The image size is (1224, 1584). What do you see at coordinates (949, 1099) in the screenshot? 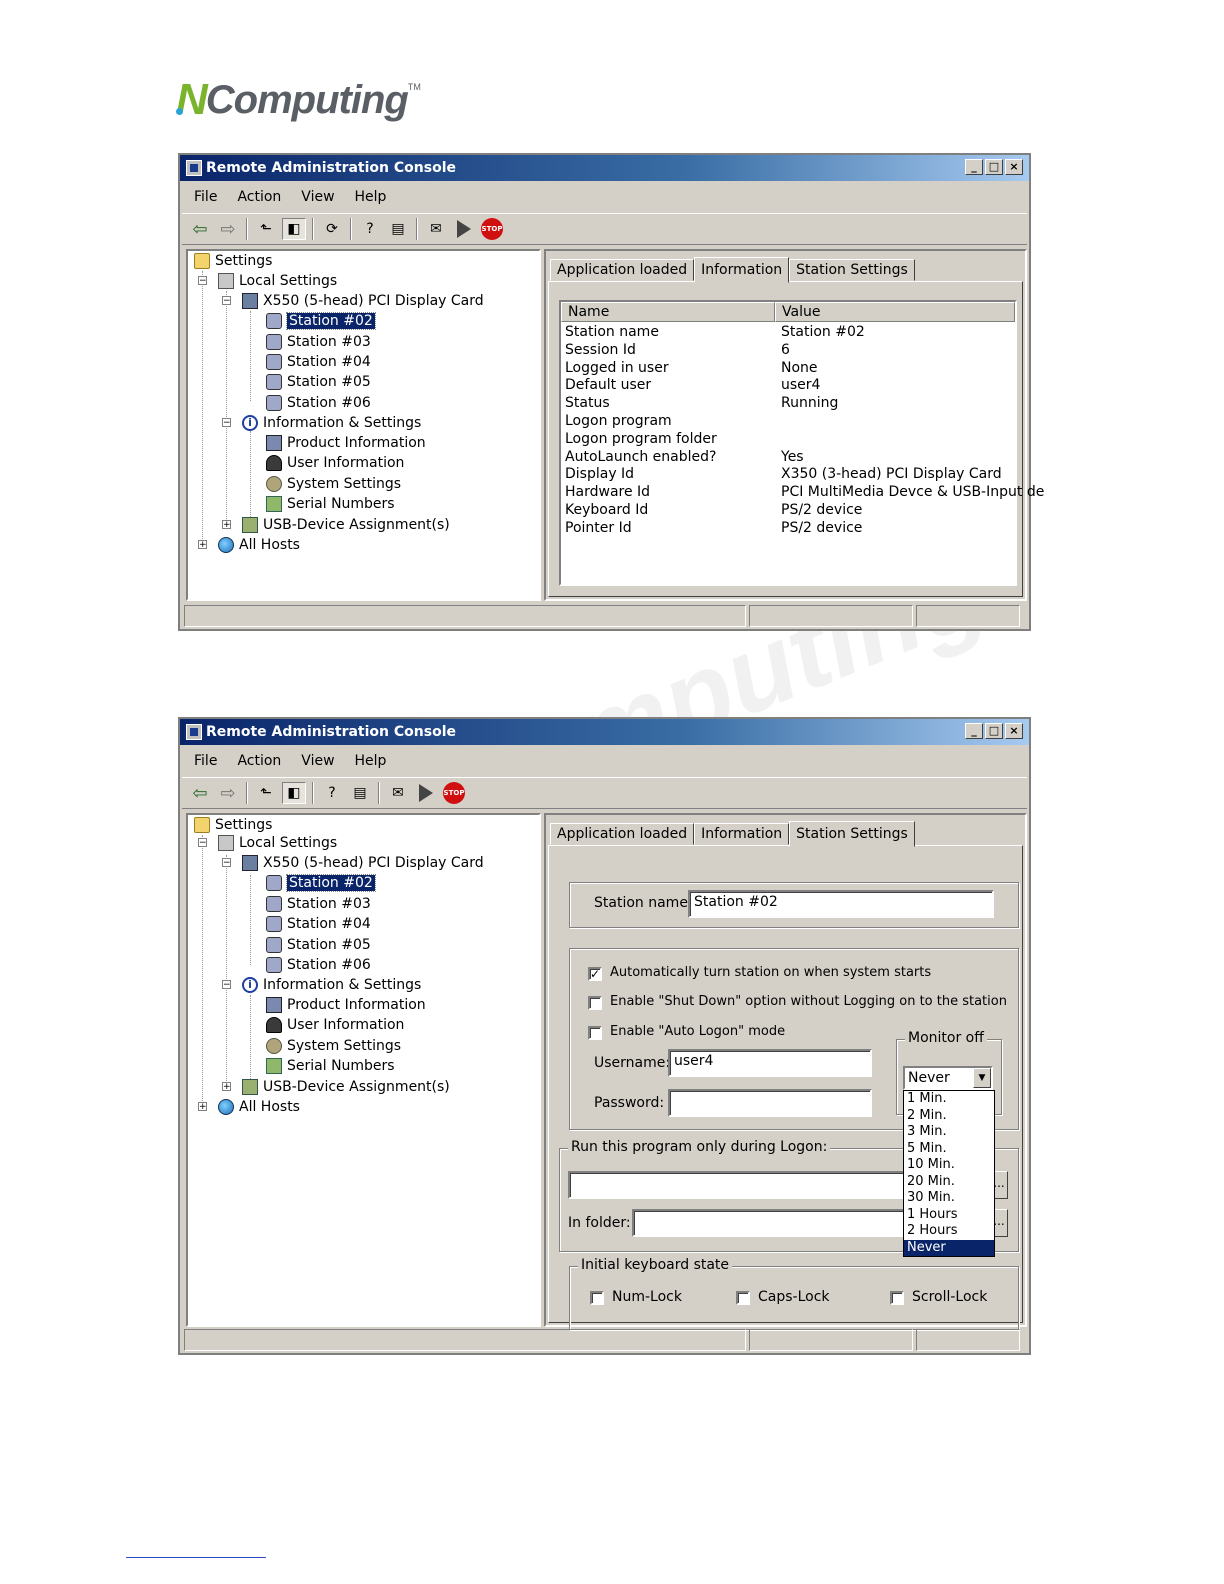
I see `dropdown-option: 1 Min.` at bounding box center [949, 1099].